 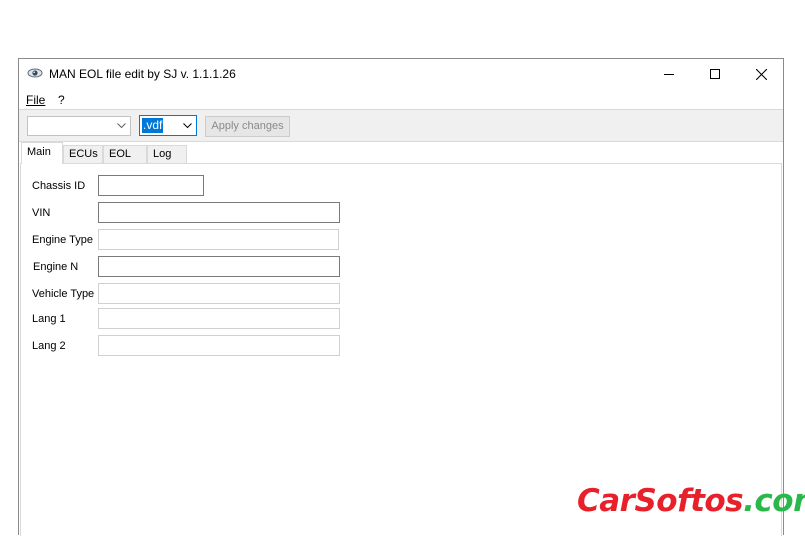 I want to click on lang1-field, so click(x=219, y=318).